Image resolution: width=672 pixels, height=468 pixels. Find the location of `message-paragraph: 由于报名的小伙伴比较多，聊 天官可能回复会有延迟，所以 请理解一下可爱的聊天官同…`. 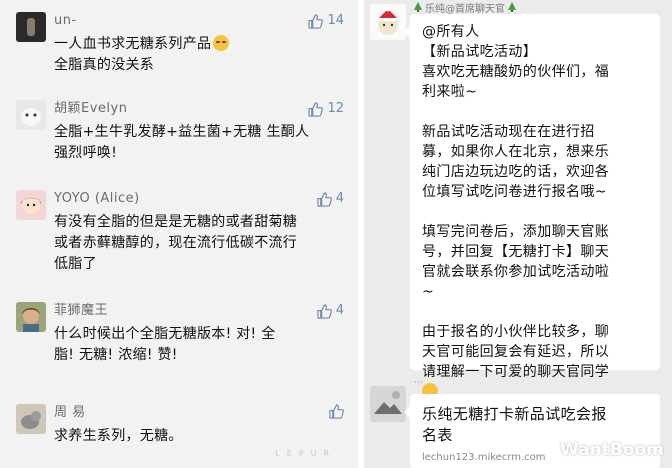

message-paragraph: 由于报名的小伙伴比较多，聊 天官可能回复会有延迟，所以 请理解一下可爱的聊天官同… is located at coordinates (535, 362).